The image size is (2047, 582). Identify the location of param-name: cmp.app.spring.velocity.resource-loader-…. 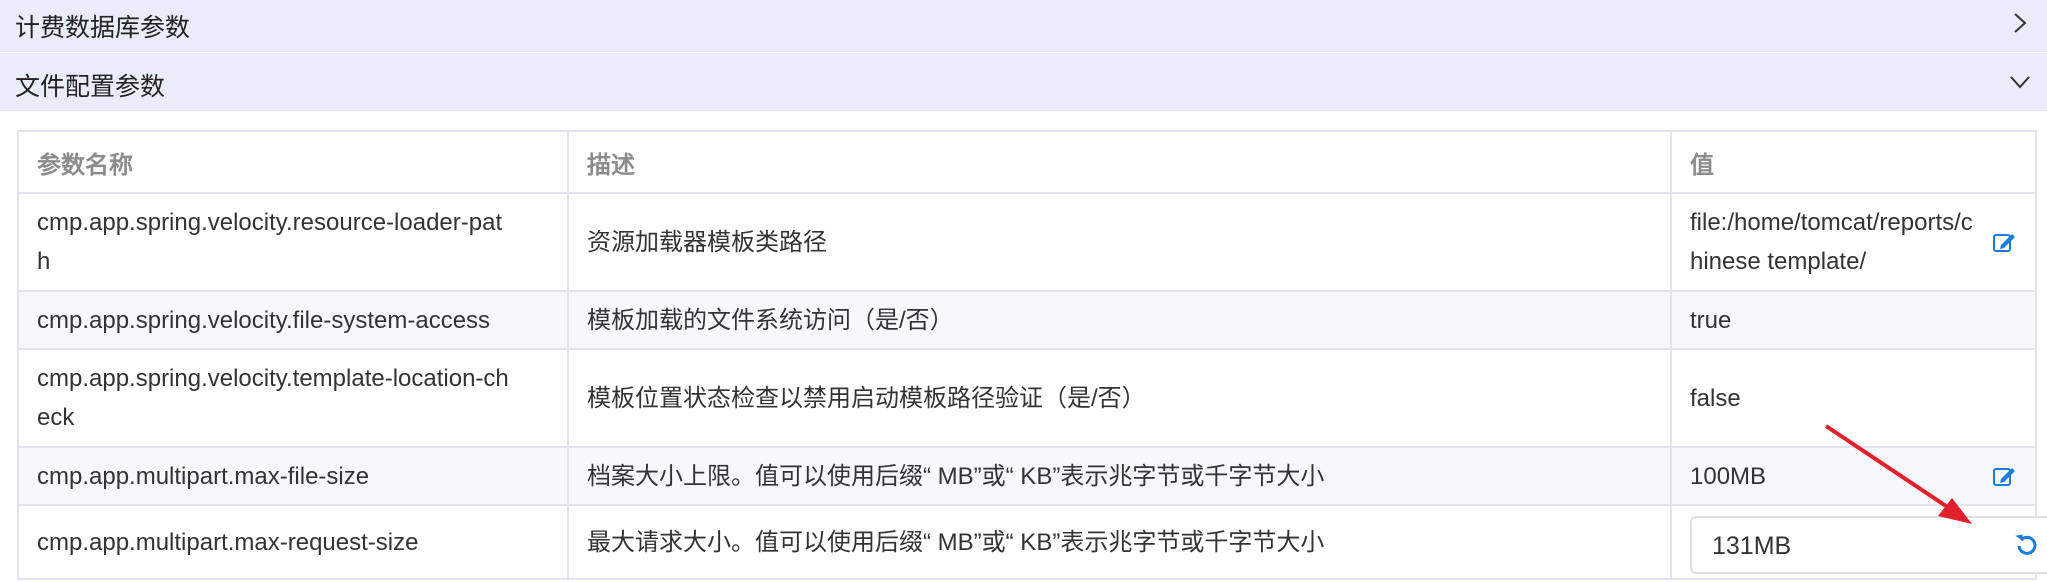
(293, 242).